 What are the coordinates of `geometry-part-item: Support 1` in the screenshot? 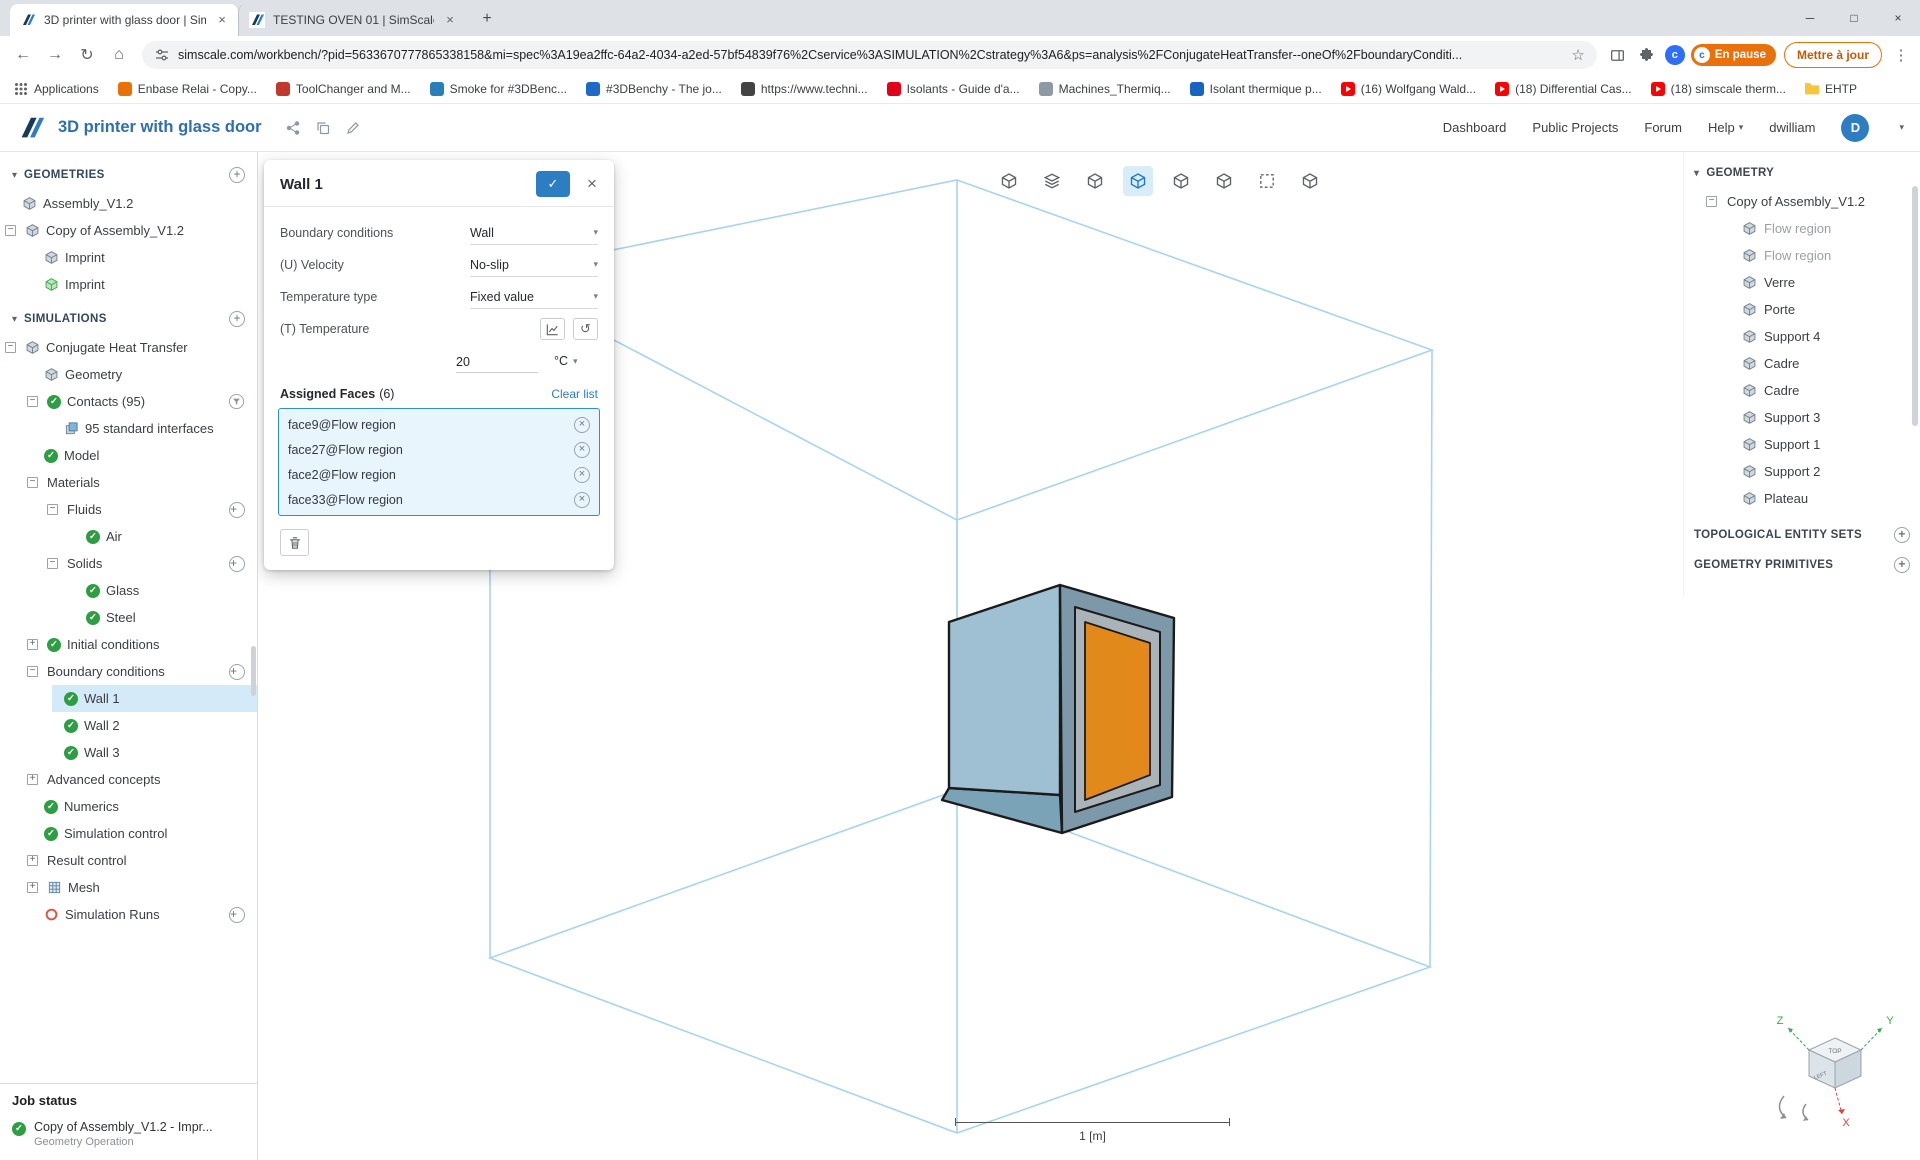 It's located at (1802, 444).